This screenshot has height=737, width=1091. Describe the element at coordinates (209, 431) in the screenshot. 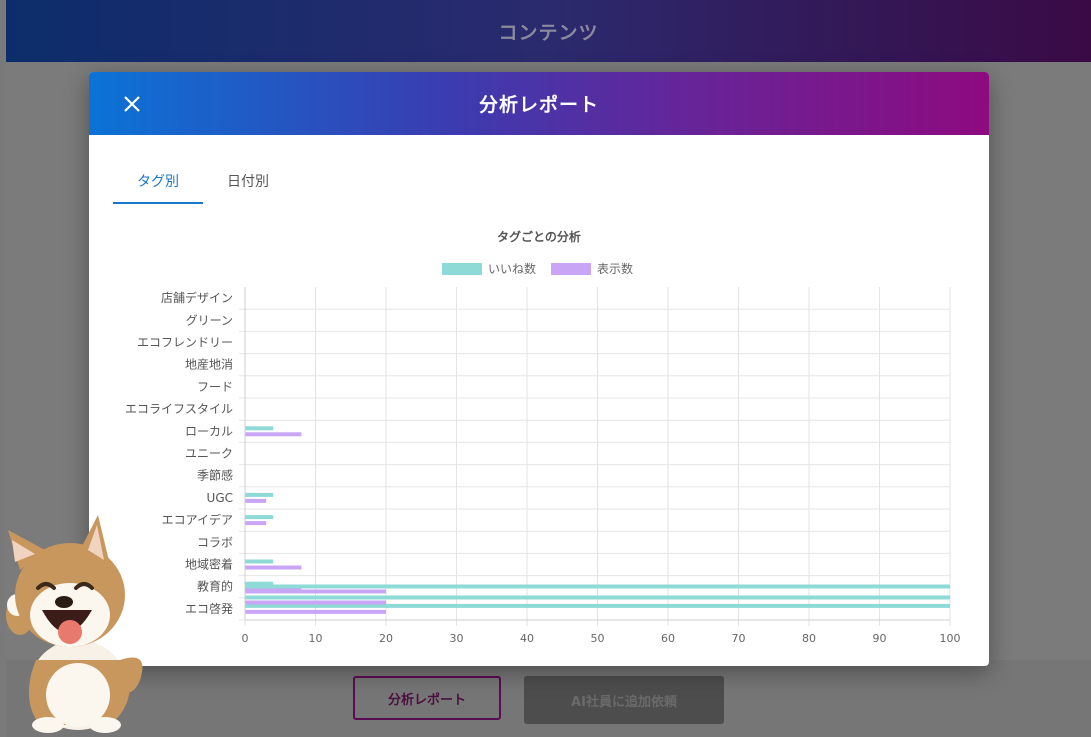

I see `y-tick-label: ローカル` at that location.